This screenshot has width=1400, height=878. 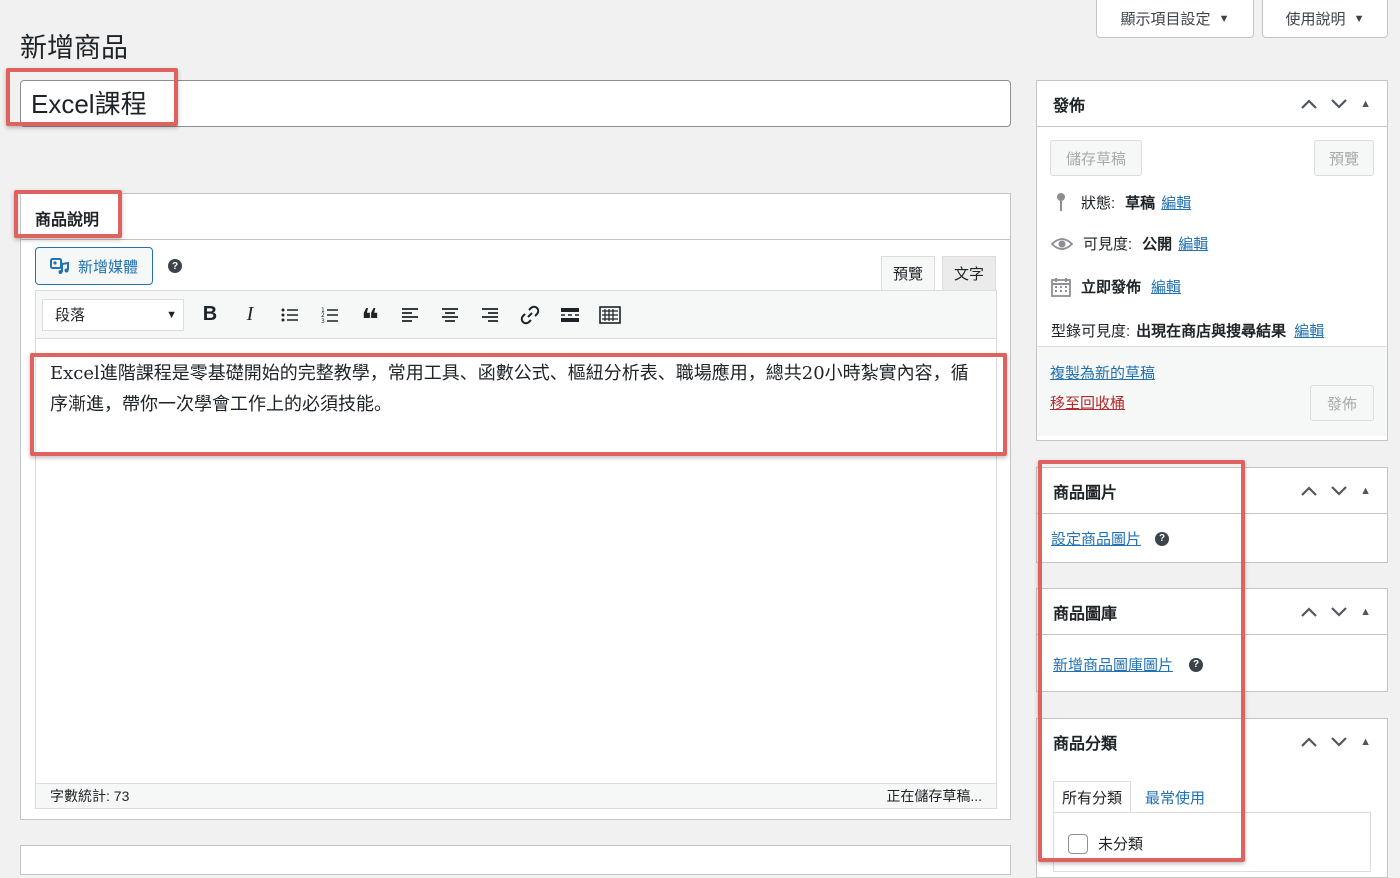 I want to click on product-image-title: 商品圖片, so click(x=1085, y=493).